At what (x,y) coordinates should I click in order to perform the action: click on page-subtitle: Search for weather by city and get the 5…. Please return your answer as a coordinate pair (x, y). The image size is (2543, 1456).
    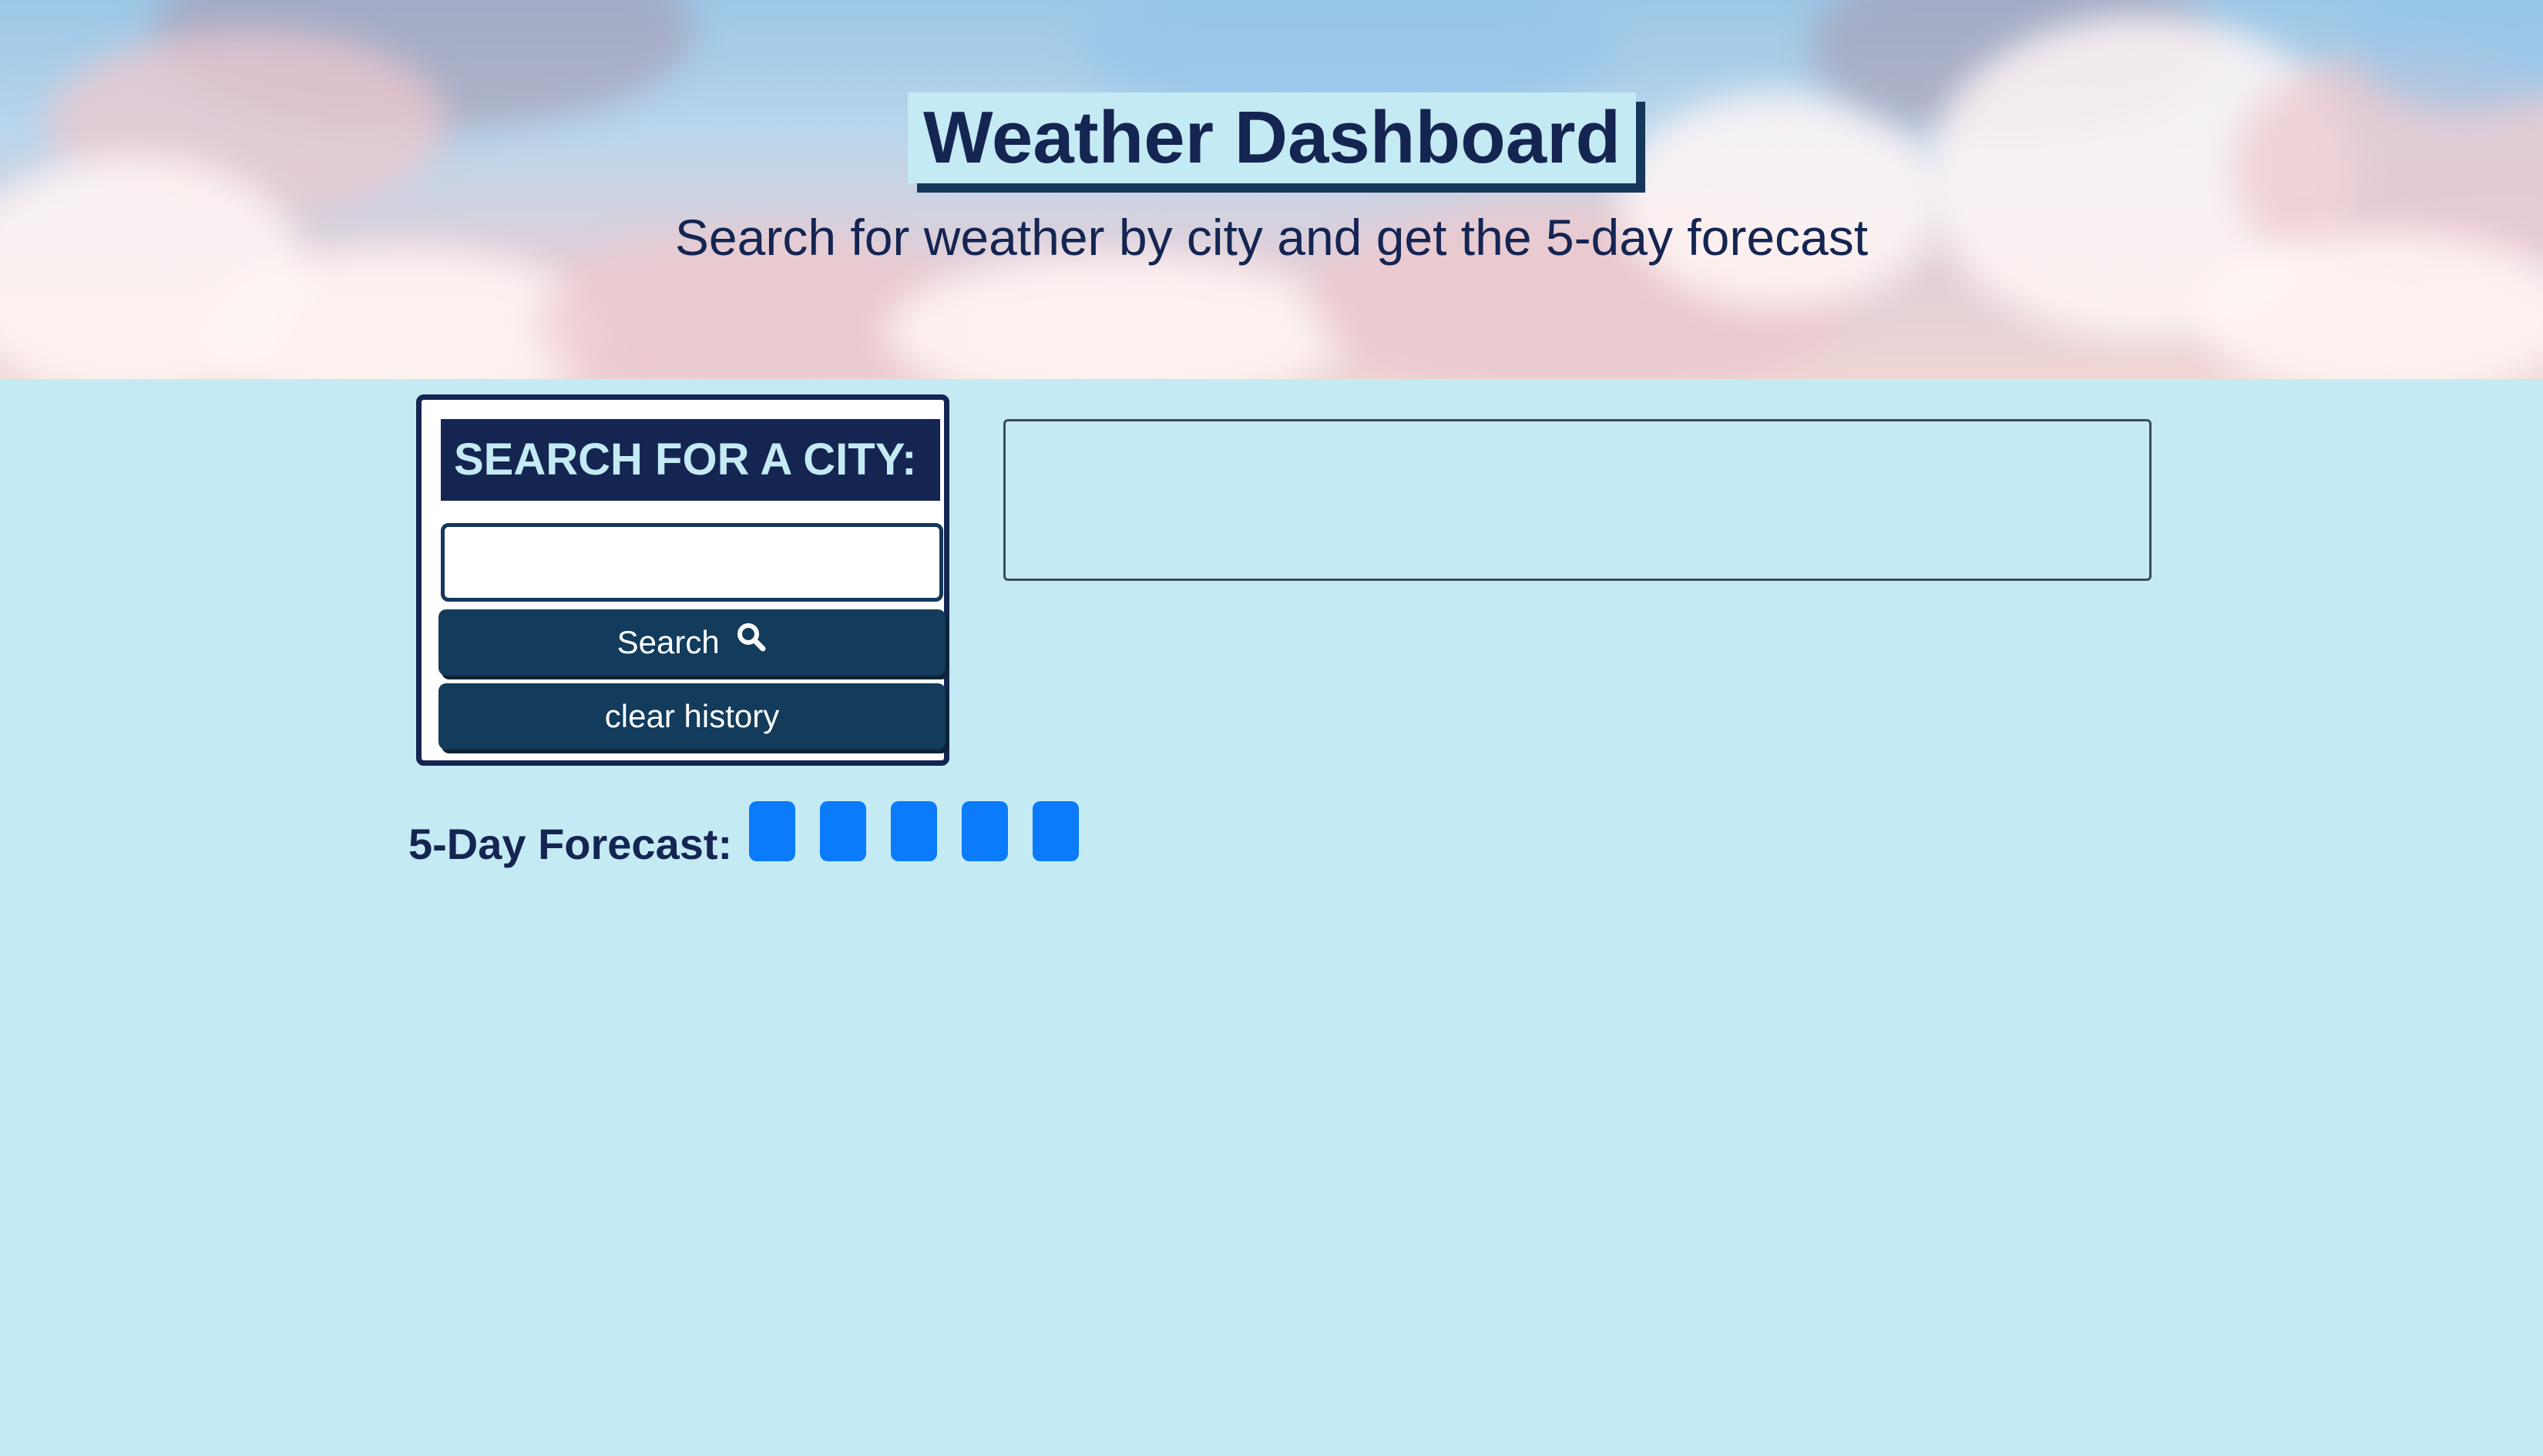
    Looking at the image, I should click on (1271, 237).